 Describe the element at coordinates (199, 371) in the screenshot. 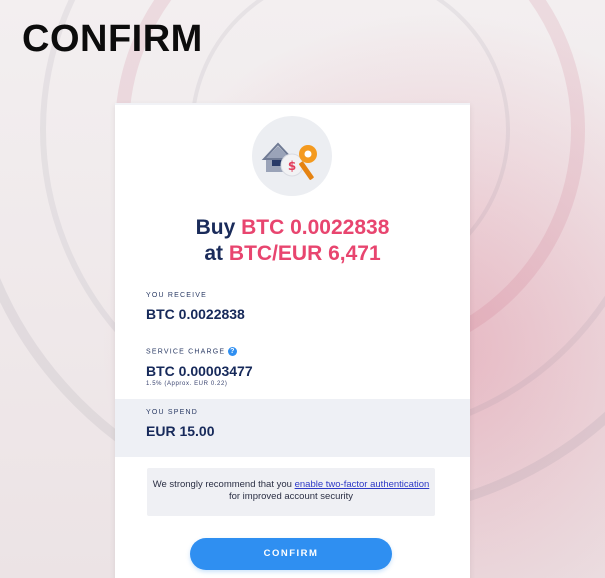

I see `service-charge-value: BTC 0.00003477` at that location.